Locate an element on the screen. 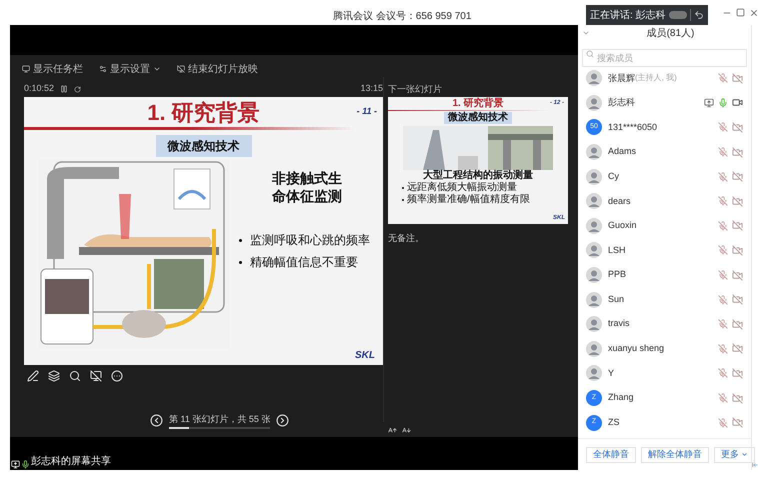  member-row: 彭志科 is located at coordinates (664, 103).